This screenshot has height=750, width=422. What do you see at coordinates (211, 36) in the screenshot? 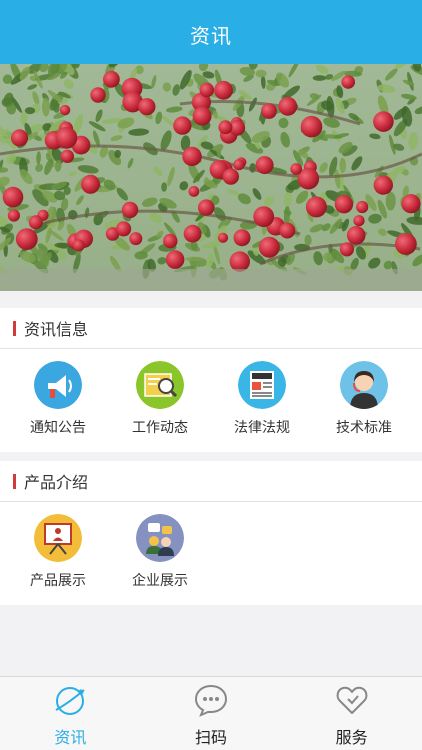
I see `page-title: 资讯` at bounding box center [211, 36].